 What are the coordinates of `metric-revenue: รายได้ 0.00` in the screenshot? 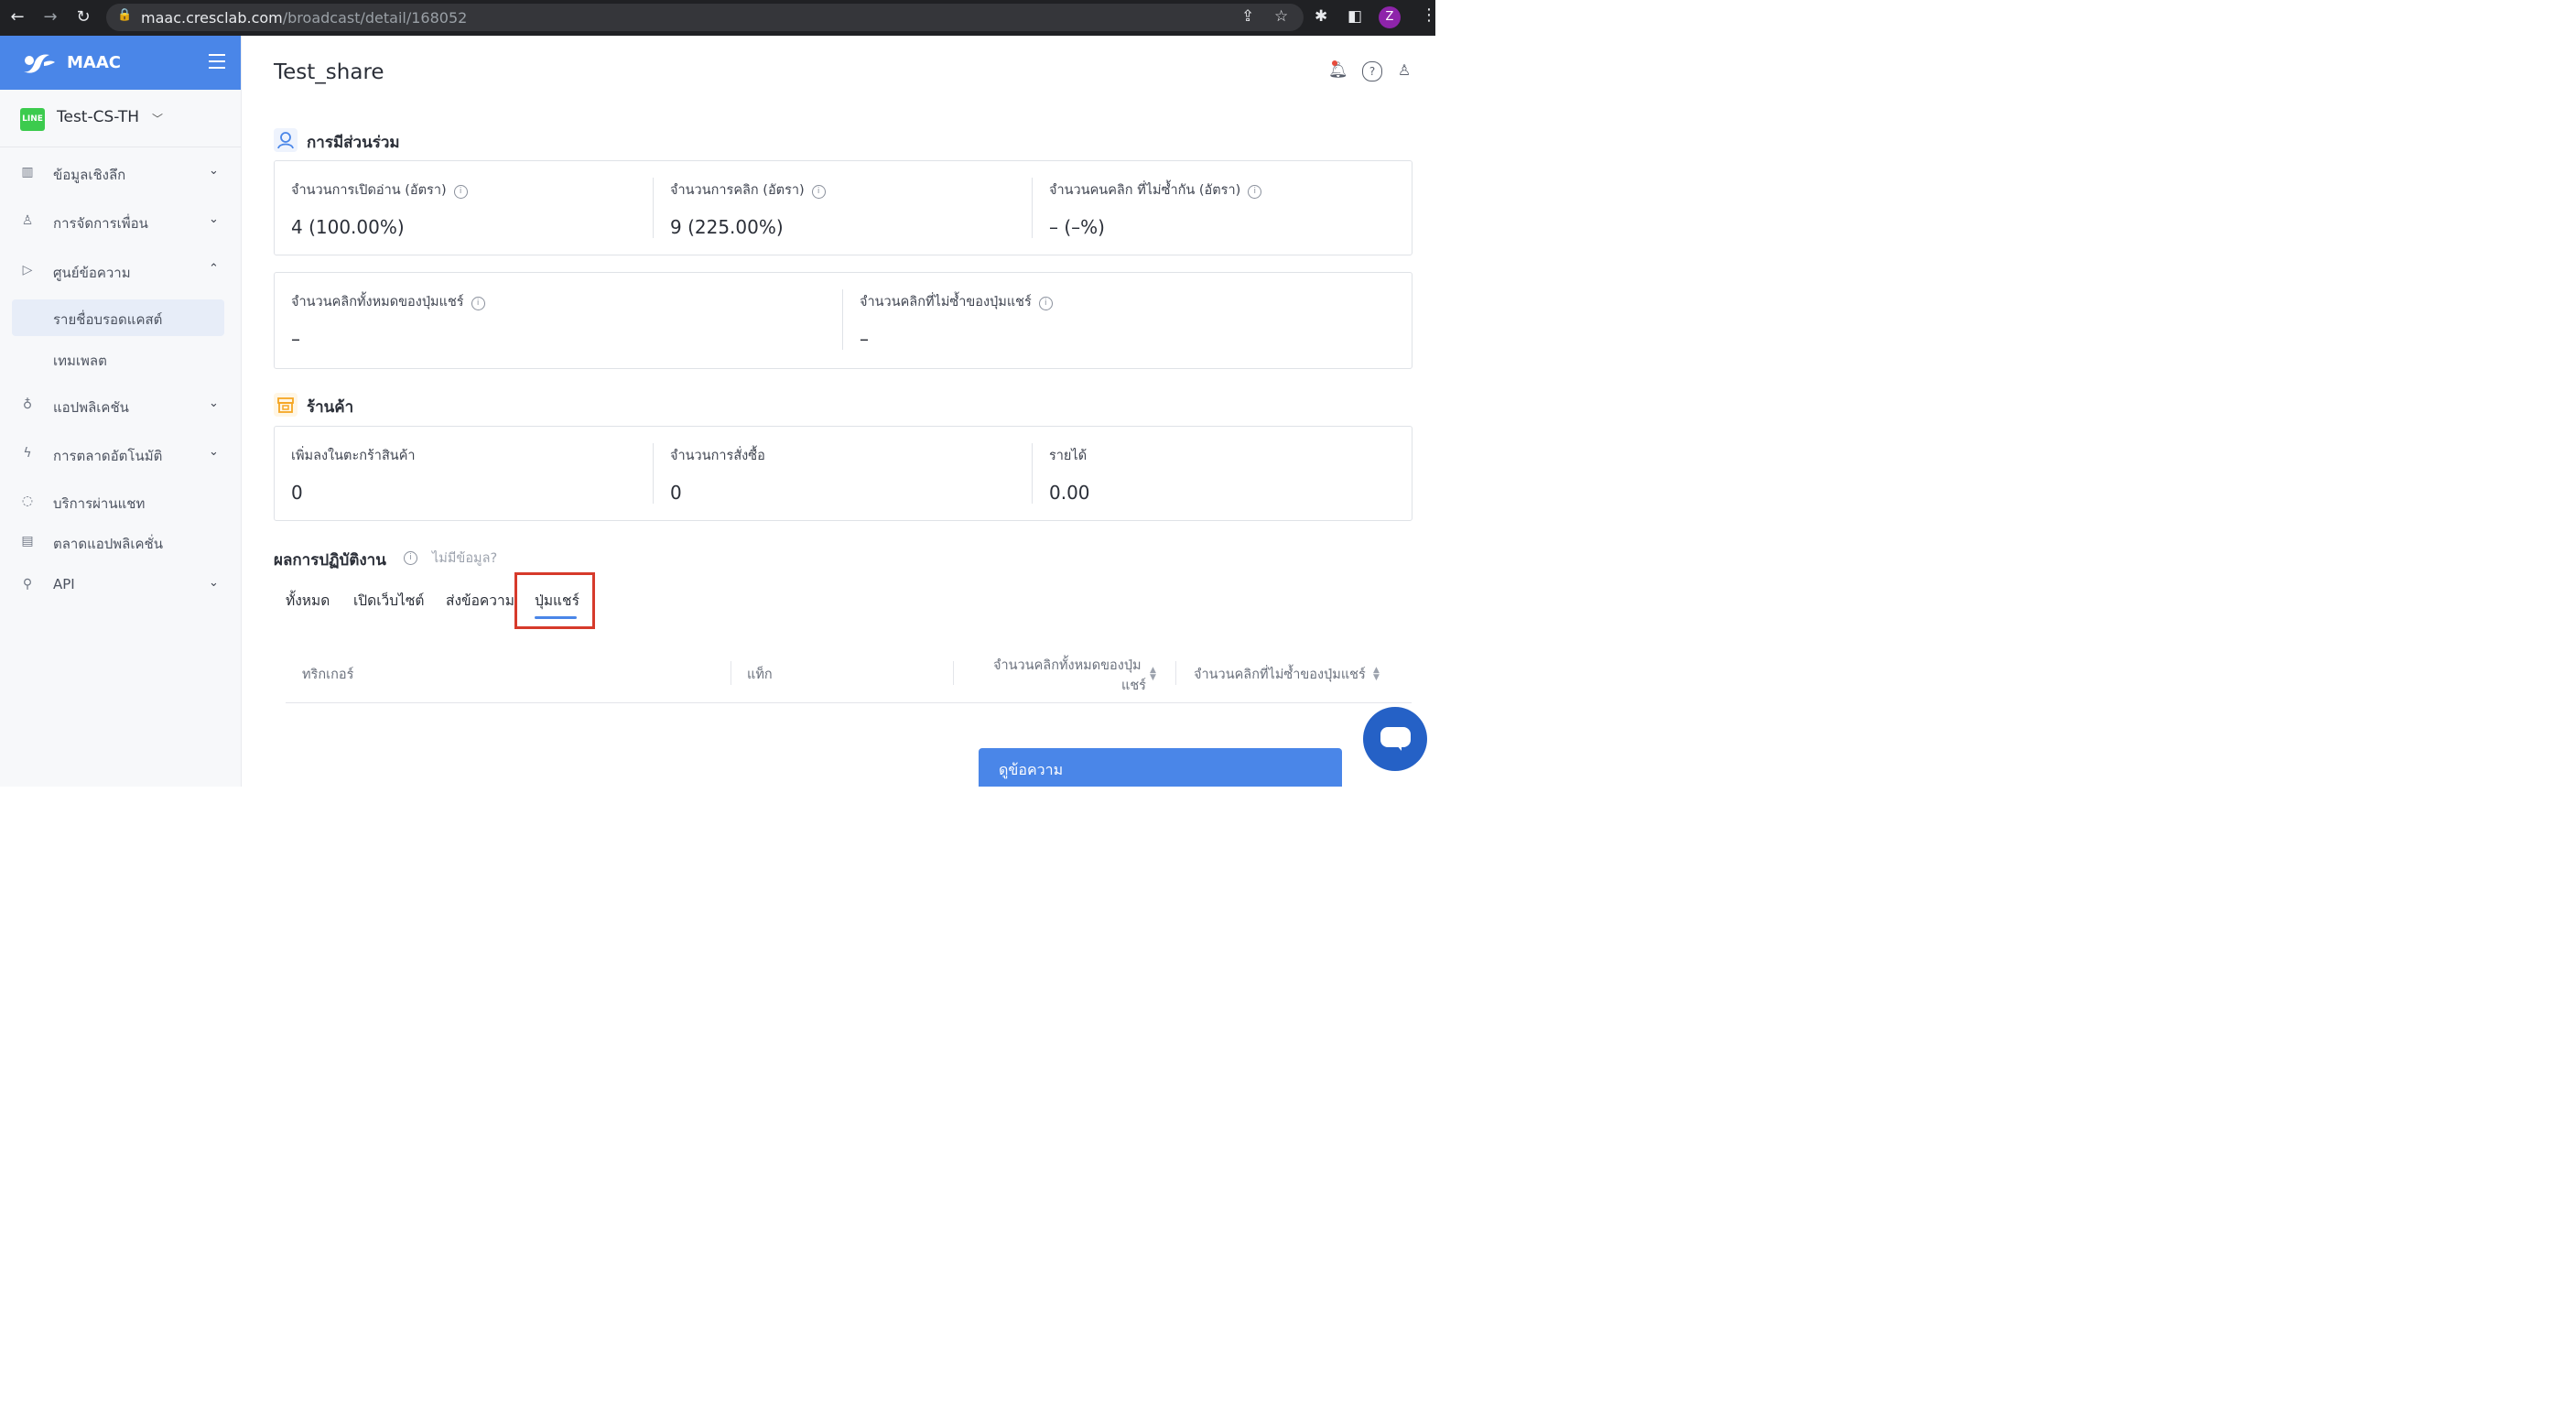 It's located at (1223, 473).